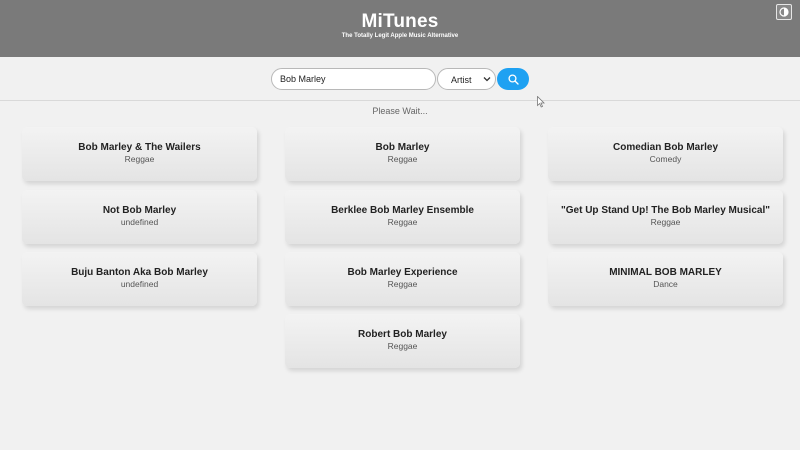  I want to click on artist-card: Bob Marley Experience Reggae, so click(402, 279).